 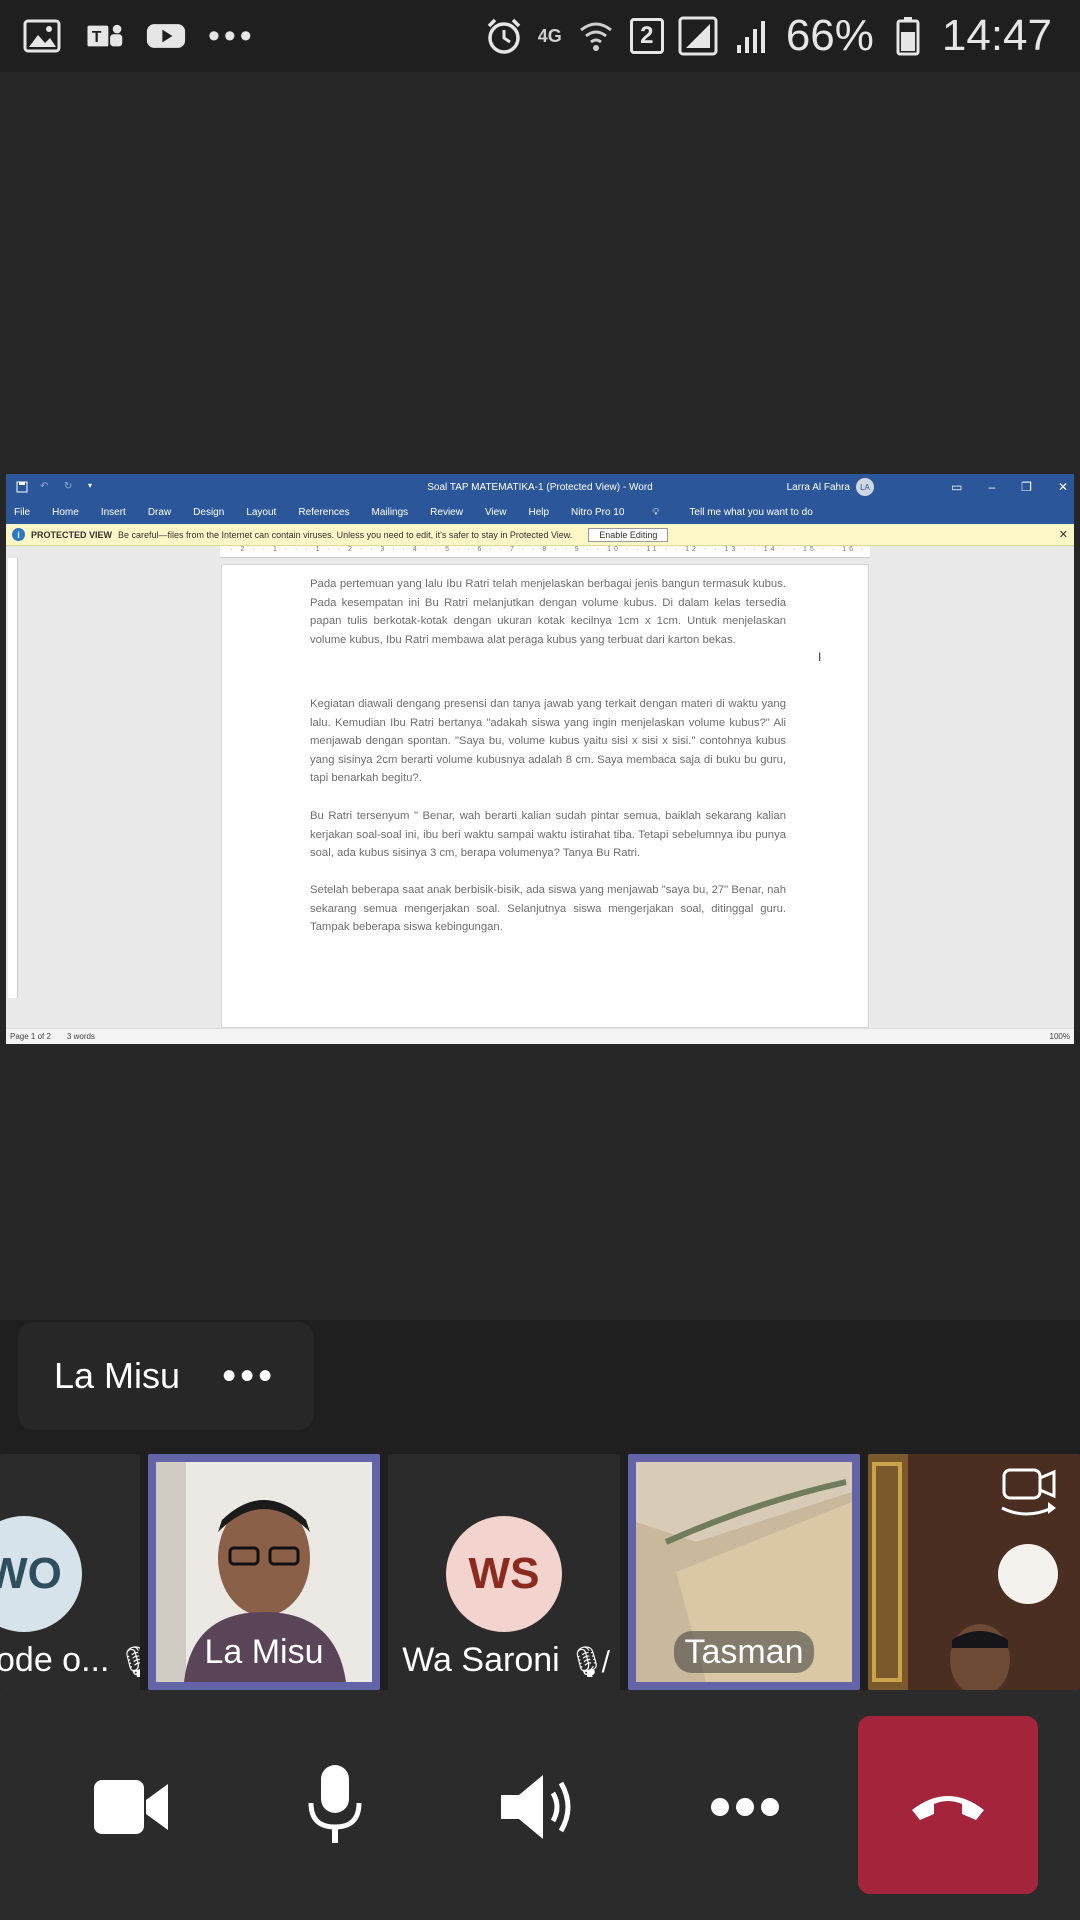 I want to click on speaker-button, so click(x=539, y=1807).